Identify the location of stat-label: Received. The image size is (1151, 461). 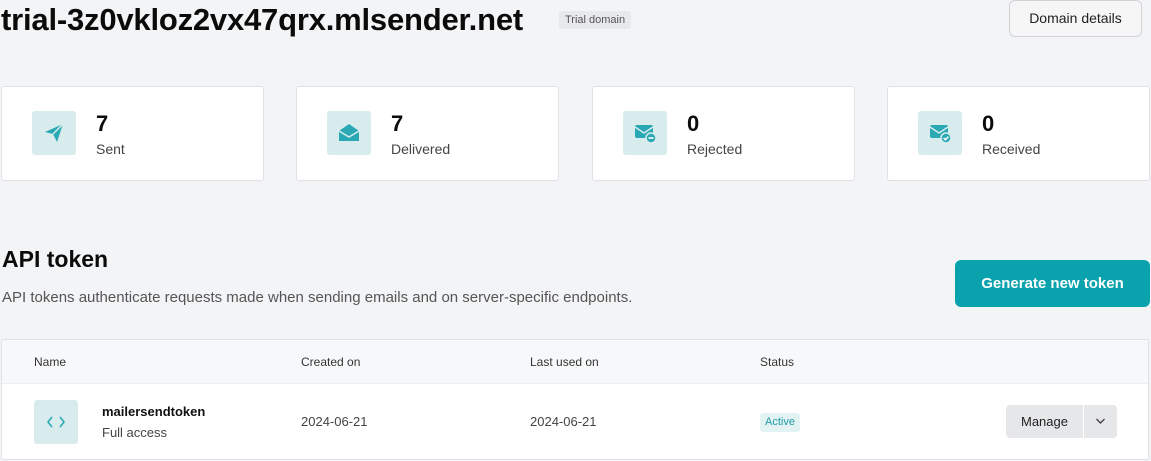
(1011, 149).